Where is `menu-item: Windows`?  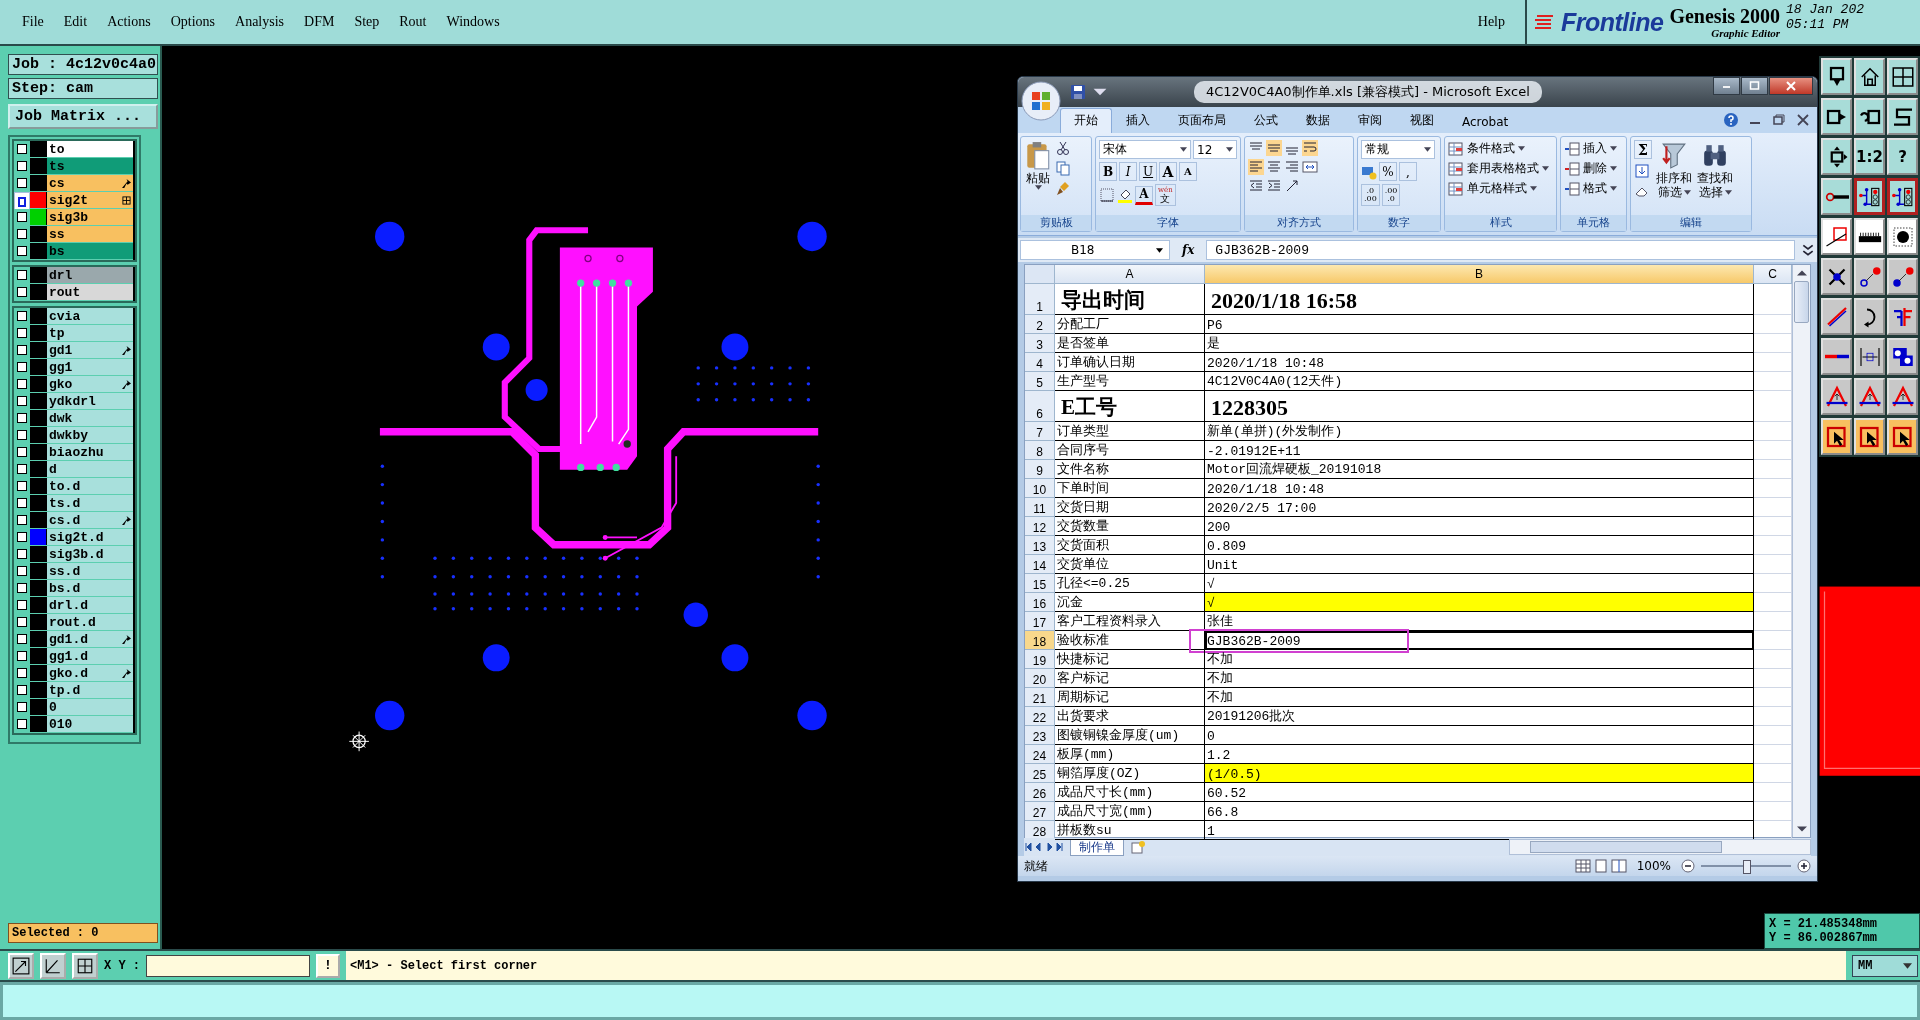 menu-item: Windows is located at coordinates (473, 22).